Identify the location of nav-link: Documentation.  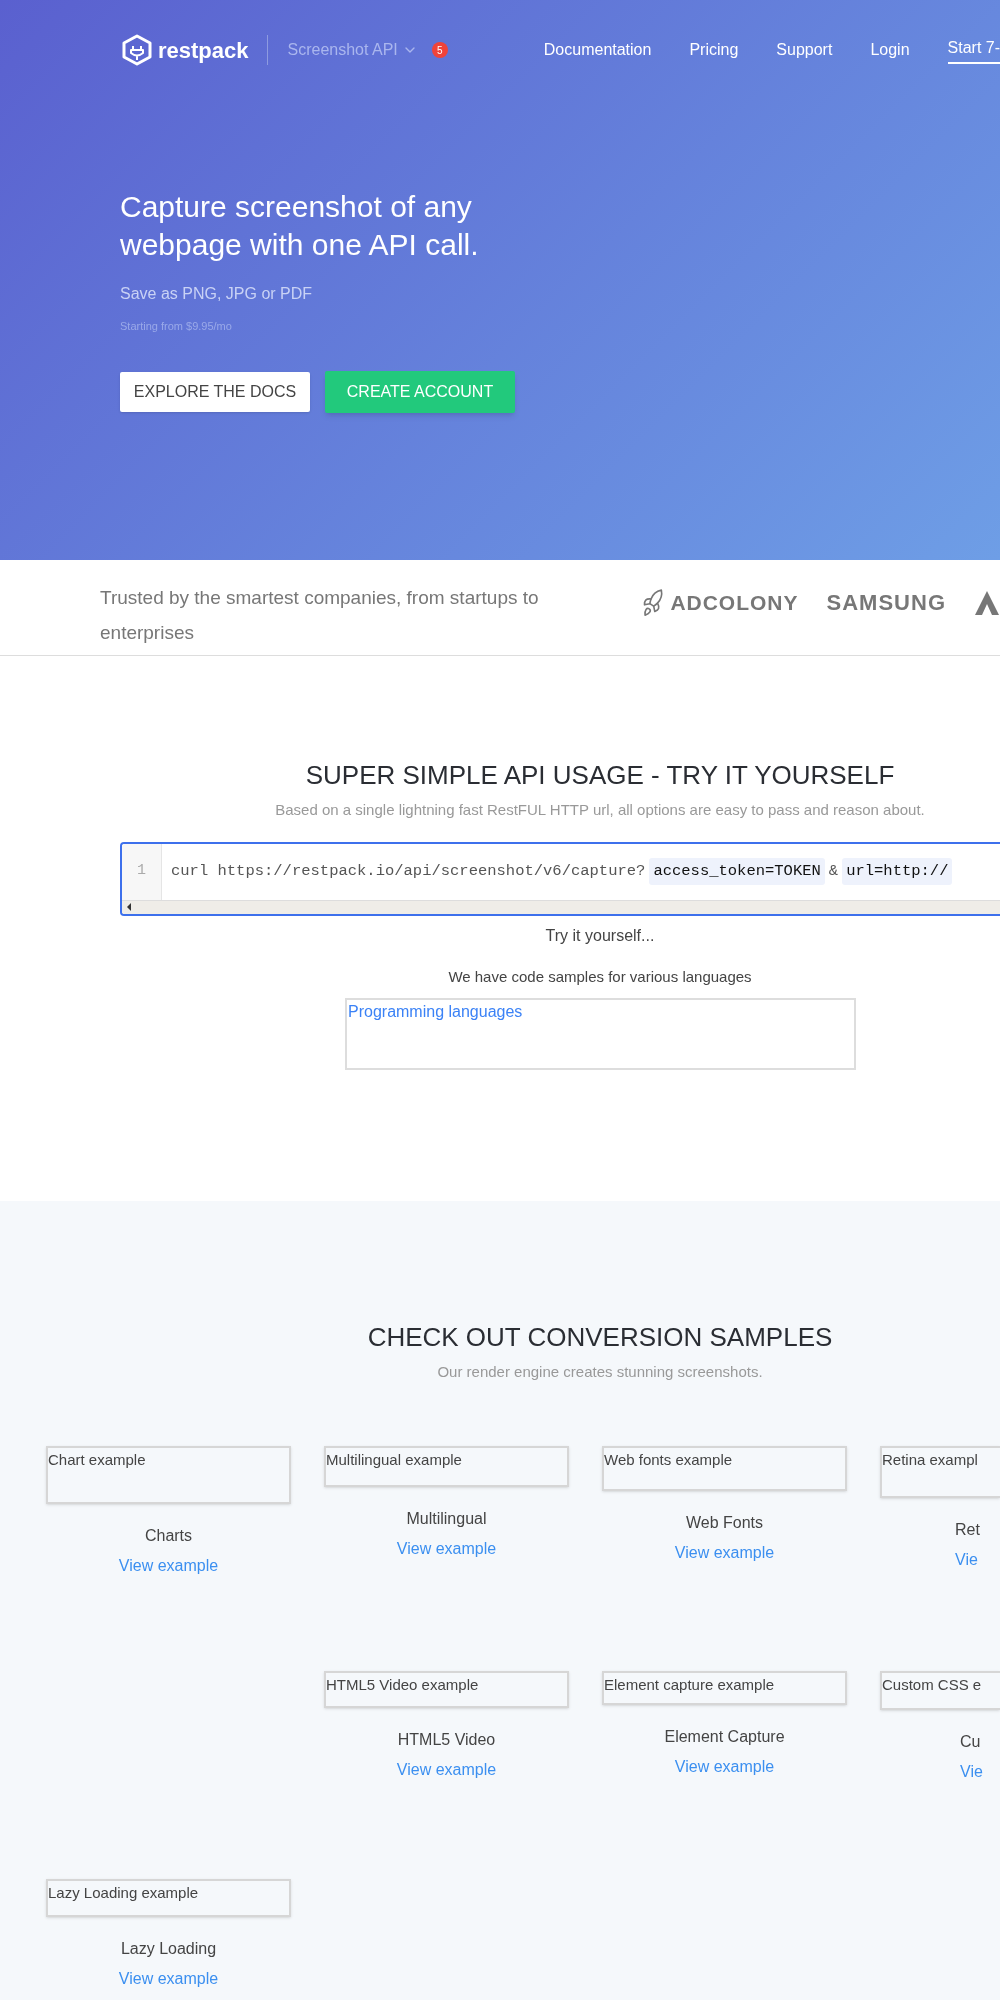
(597, 50).